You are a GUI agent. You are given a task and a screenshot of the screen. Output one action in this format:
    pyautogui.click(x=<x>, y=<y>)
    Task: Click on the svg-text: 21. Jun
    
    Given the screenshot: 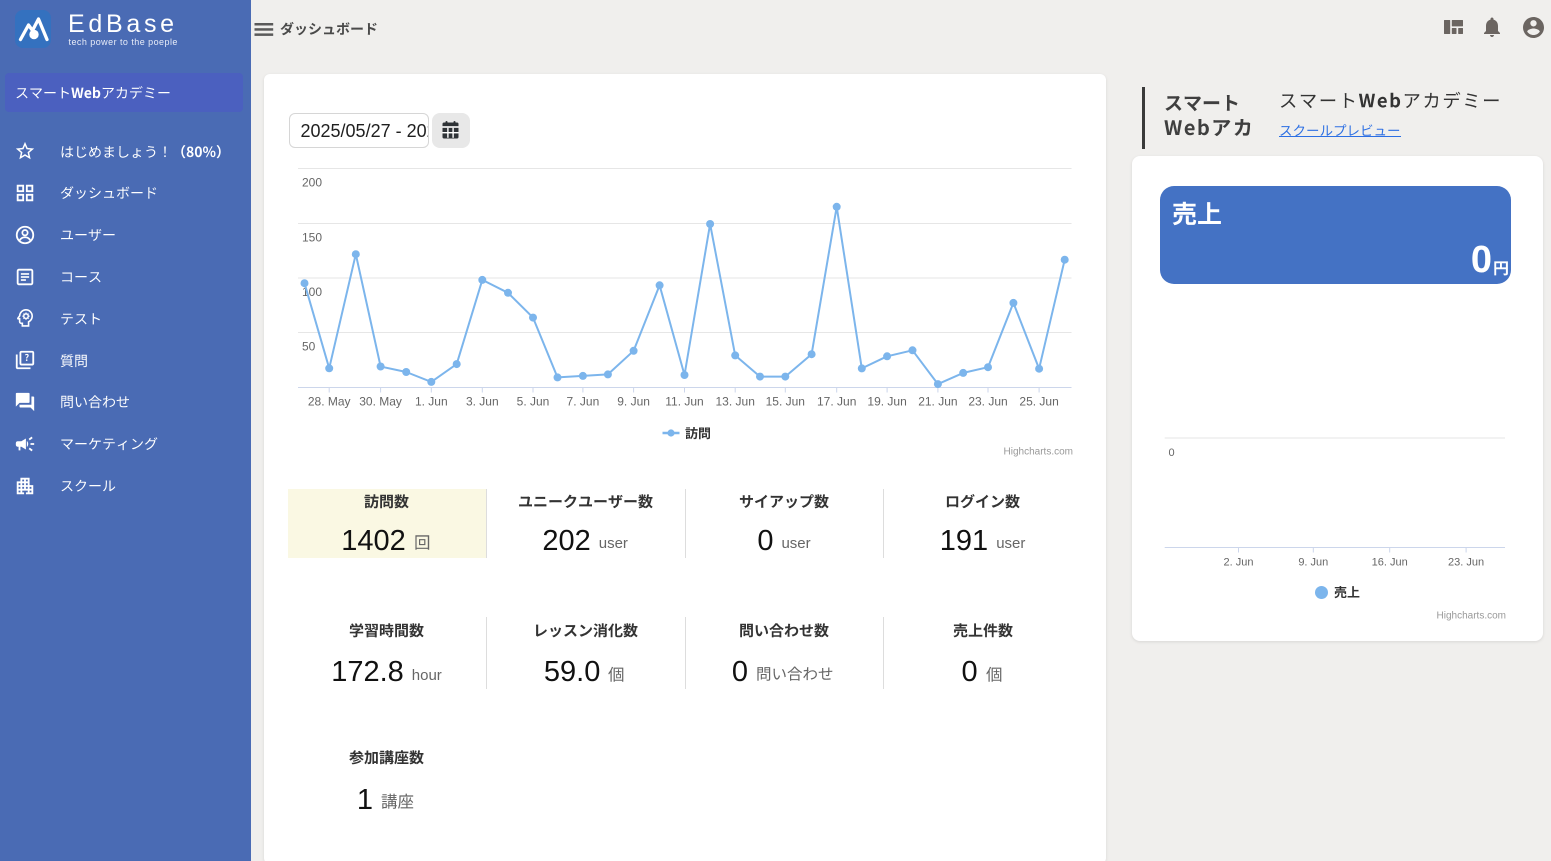 What is the action you would take?
    pyautogui.click(x=937, y=402)
    